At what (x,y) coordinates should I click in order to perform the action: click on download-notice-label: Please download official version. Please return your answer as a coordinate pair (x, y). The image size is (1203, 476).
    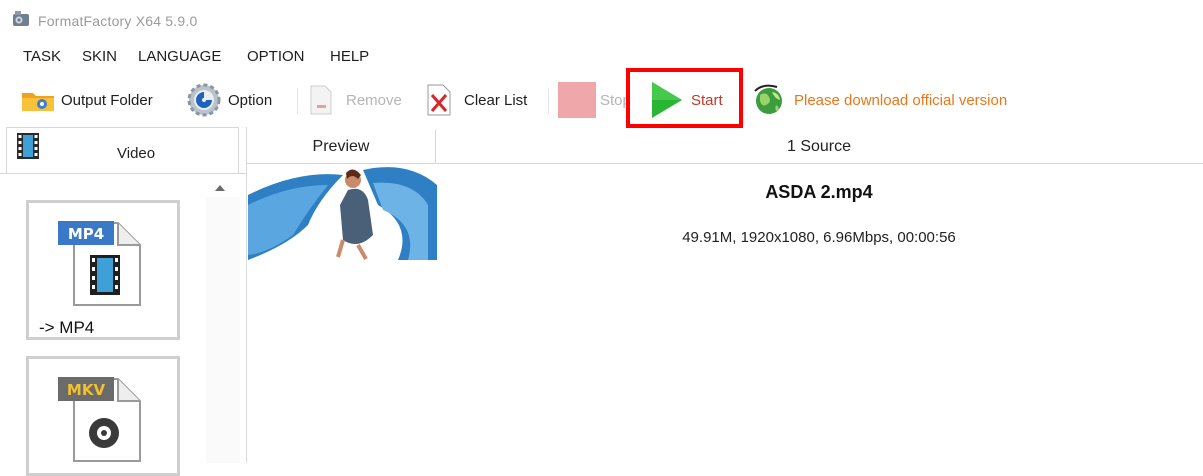
    Looking at the image, I should click on (901, 100).